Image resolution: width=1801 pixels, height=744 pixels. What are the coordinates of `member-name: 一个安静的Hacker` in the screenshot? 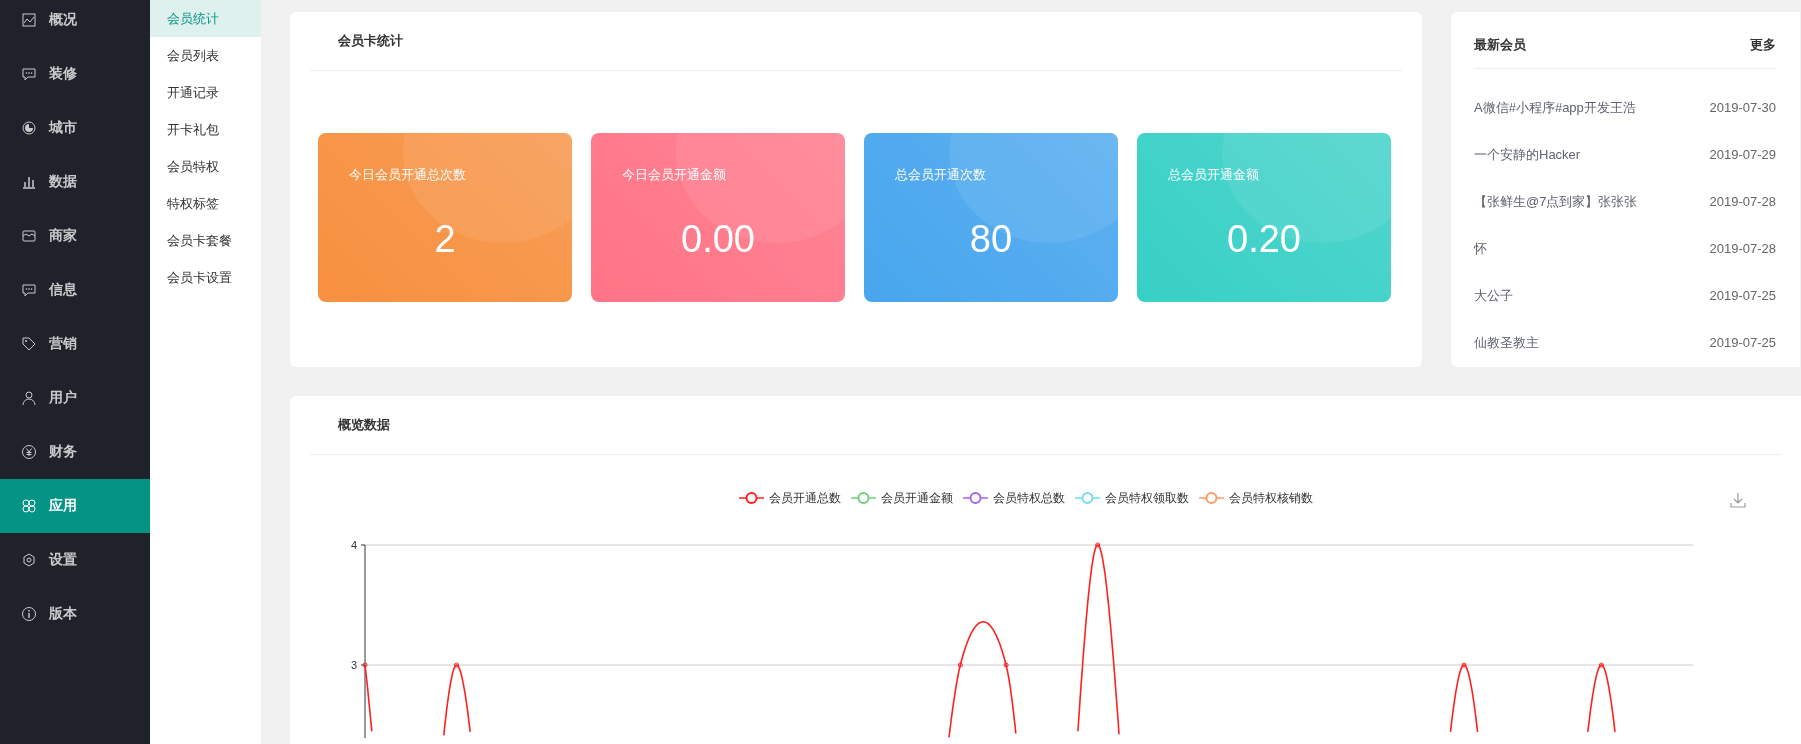 It's located at (1527, 154).